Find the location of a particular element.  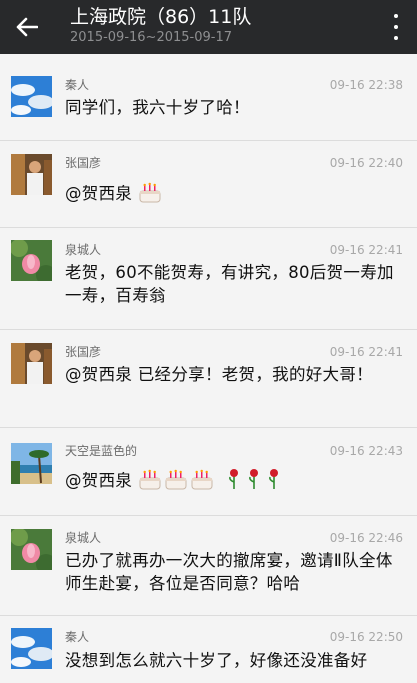

message-text: 老贺，60不能贺寿，有讲究，80后贺一寿加一寿，百寿翁 is located at coordinates (229, 284).